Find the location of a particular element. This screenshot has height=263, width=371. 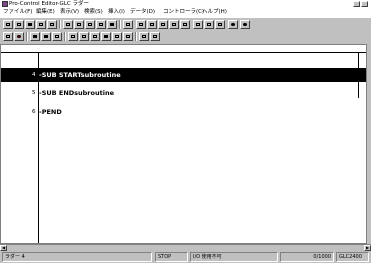

status-bar: ラダー 4 STOP I/O 使用不可 0/1000 GLC2400 is located at coordinates (185, 257).